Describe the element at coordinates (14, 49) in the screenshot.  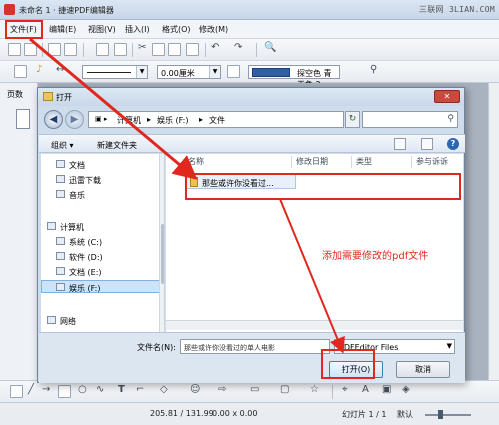
I see `new-document-icon` at that location.